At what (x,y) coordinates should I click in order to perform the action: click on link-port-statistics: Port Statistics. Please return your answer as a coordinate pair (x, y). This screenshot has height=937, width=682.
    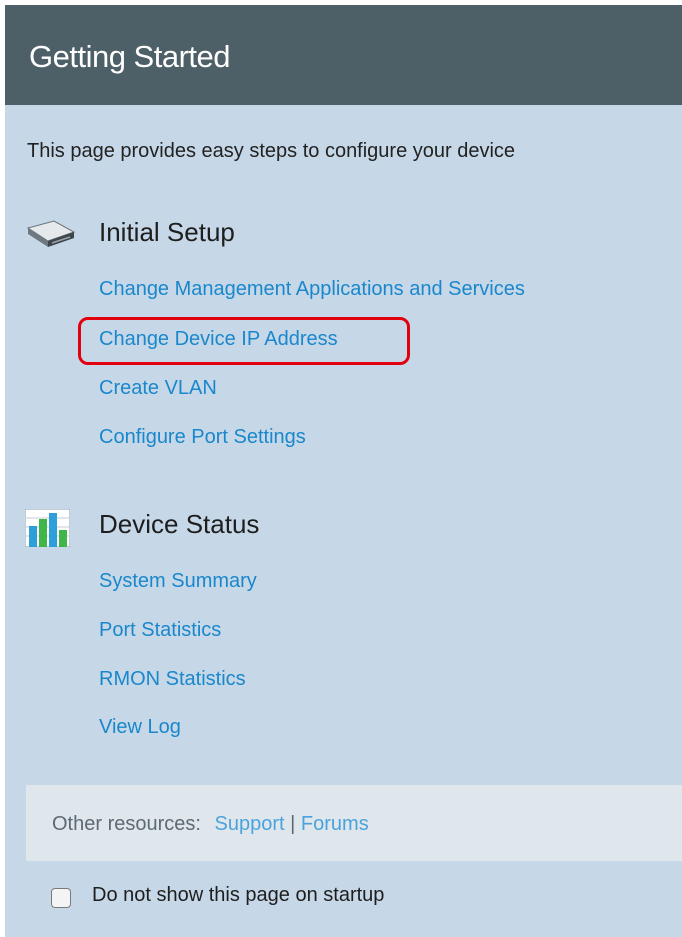
    Looking at the image, I should click on (160, 630).